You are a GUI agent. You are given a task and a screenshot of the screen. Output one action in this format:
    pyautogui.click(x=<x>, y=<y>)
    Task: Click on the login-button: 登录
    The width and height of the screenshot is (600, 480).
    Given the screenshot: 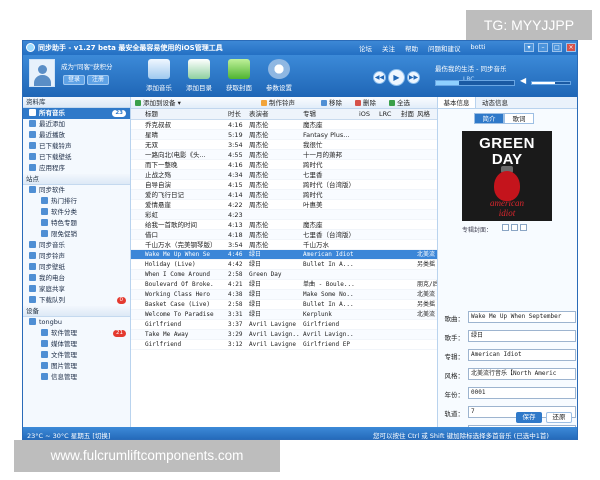 What is the action you would take?
    pyautogui.click(x=74, y=80)
    